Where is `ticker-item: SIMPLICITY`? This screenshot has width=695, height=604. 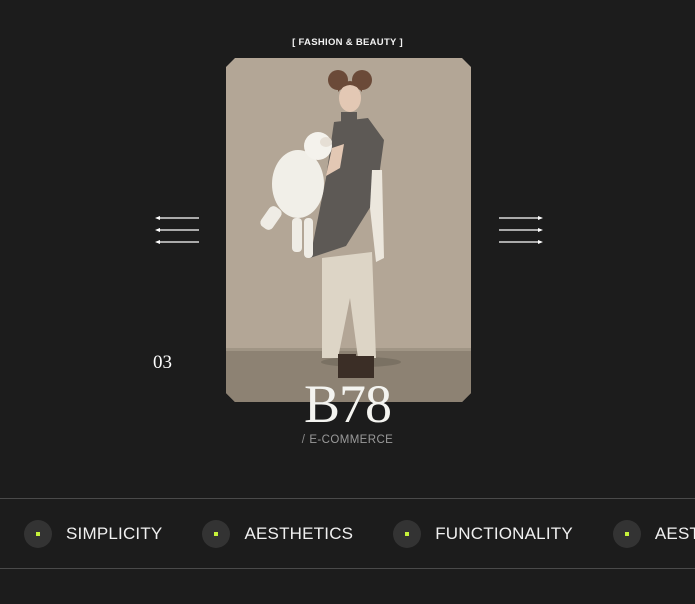
ticker-item: SIMPLICITY is located at coordinates (93, 533).